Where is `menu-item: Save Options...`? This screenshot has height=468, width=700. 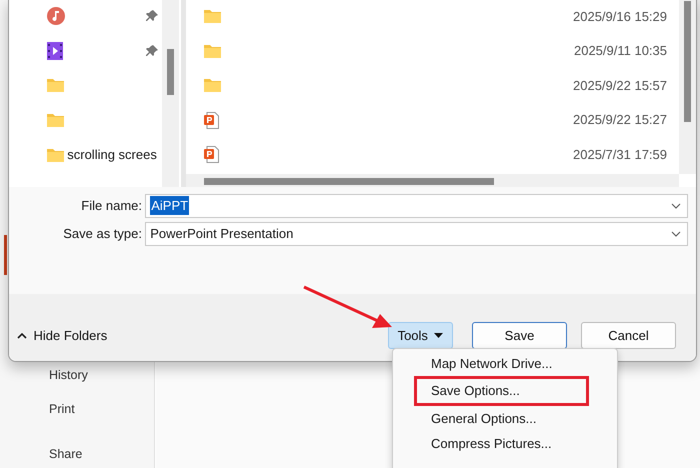
menu-item: Save Options... is located at coordinates (501, 391).